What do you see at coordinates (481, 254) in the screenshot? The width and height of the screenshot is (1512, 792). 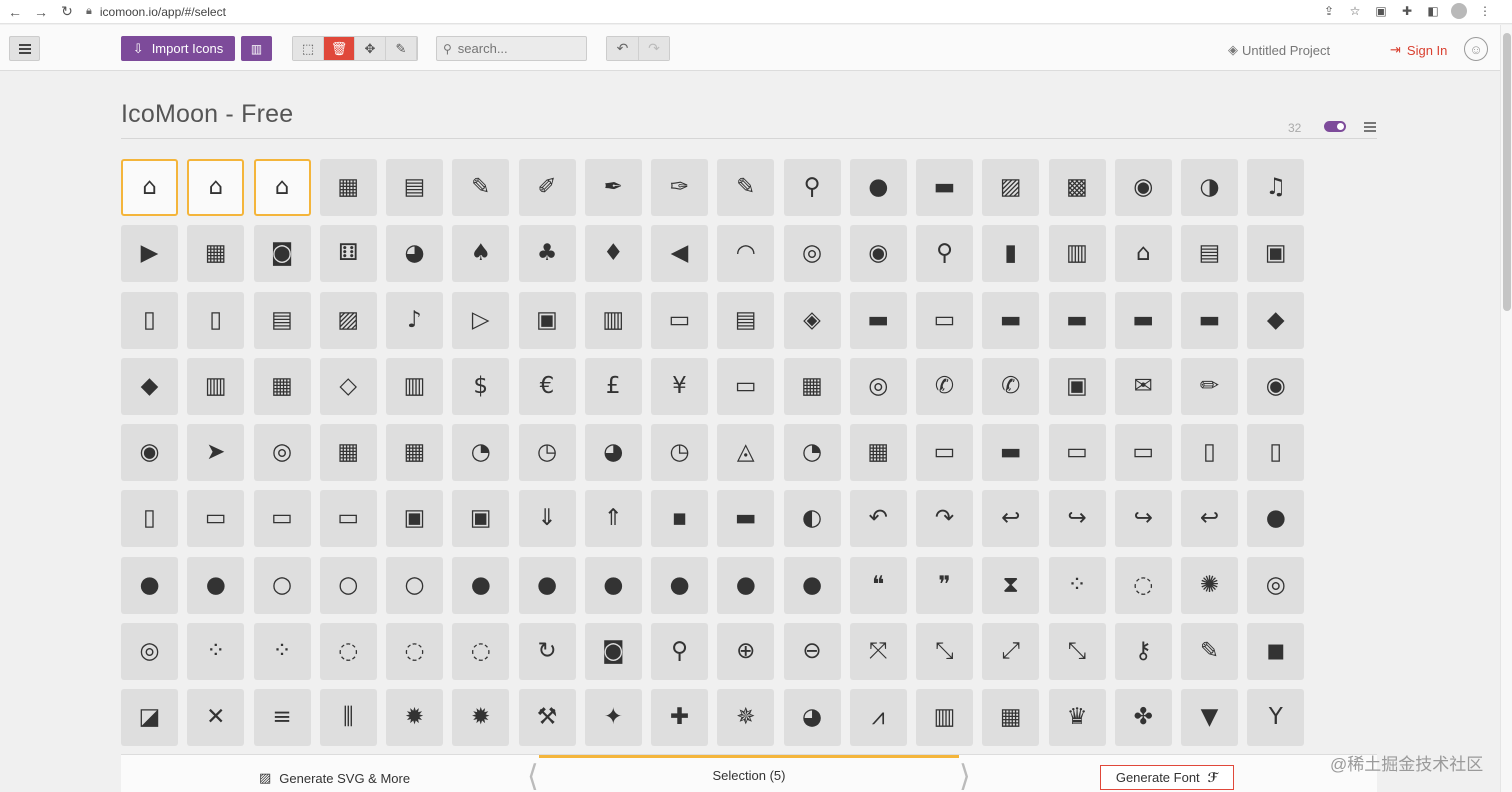 I see `icon-tile: ♠` at bounding box center [481, 254].